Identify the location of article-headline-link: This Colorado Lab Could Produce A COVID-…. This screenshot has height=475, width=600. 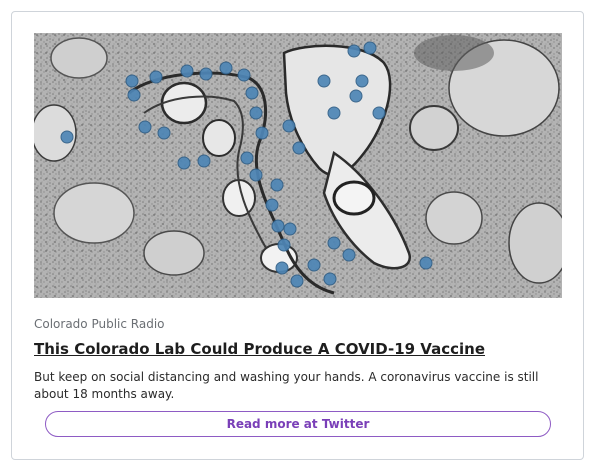
(259, 349).